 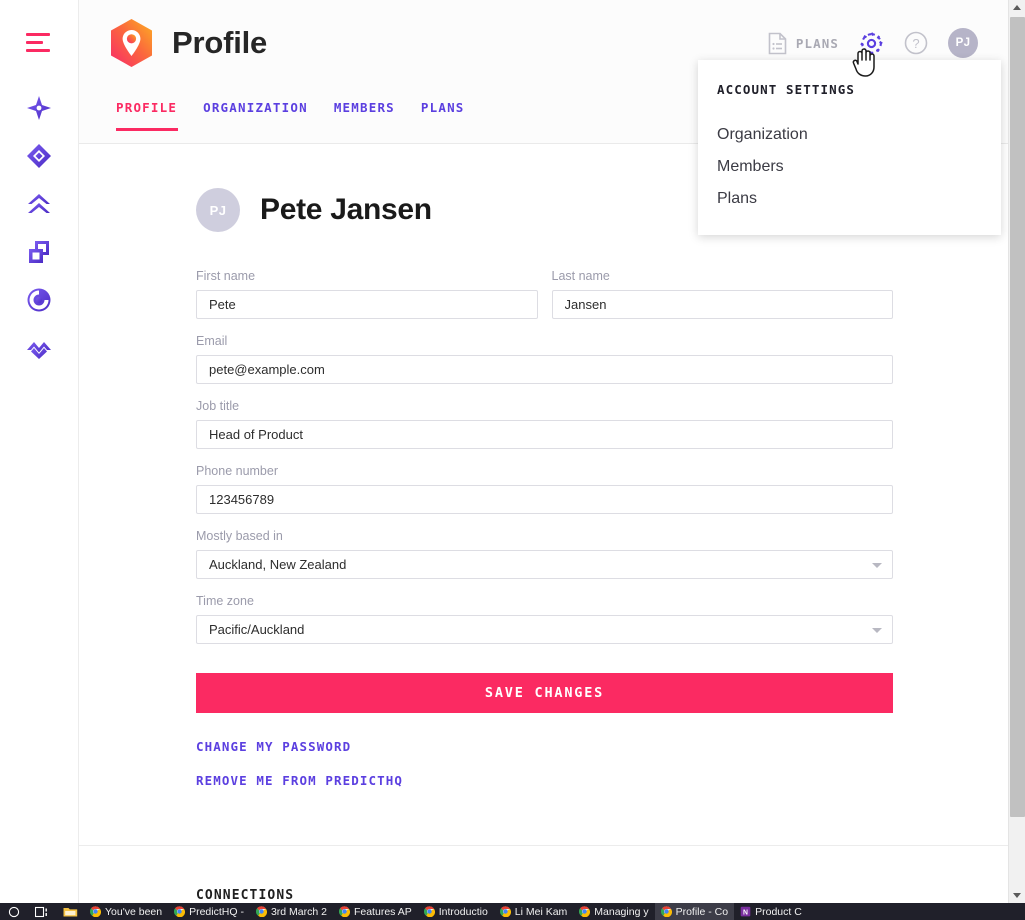 What do you see at coordinates (702, 911) in the screenshot?
I see `taskbar-item-label: Profile - Co` at bounding box center [702, 911].